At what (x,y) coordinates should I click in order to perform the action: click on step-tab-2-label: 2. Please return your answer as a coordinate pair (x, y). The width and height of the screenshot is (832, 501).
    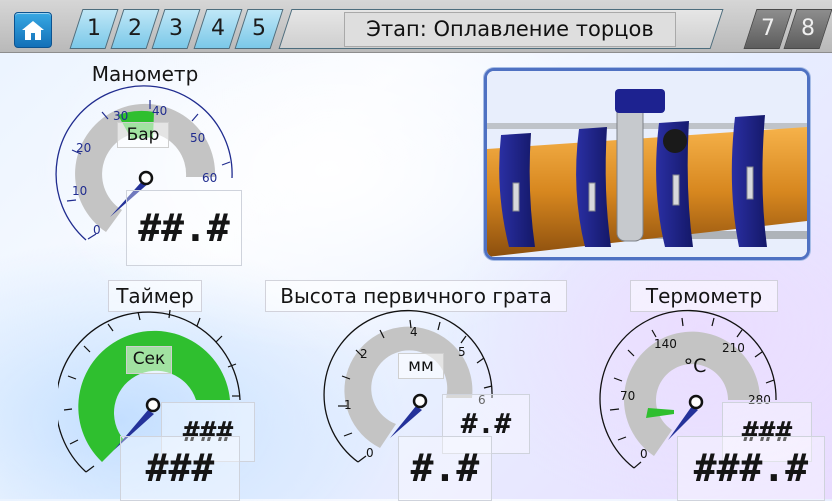
    Looking at the image, I should click on (135, 28).